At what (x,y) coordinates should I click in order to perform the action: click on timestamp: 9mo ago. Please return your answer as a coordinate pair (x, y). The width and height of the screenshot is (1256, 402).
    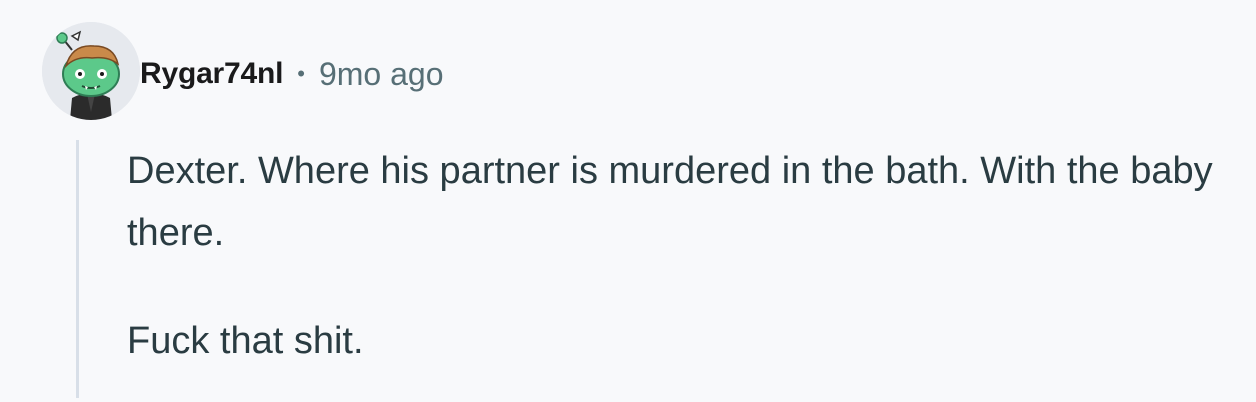
    Looking at the image, I should click on (381, 74).